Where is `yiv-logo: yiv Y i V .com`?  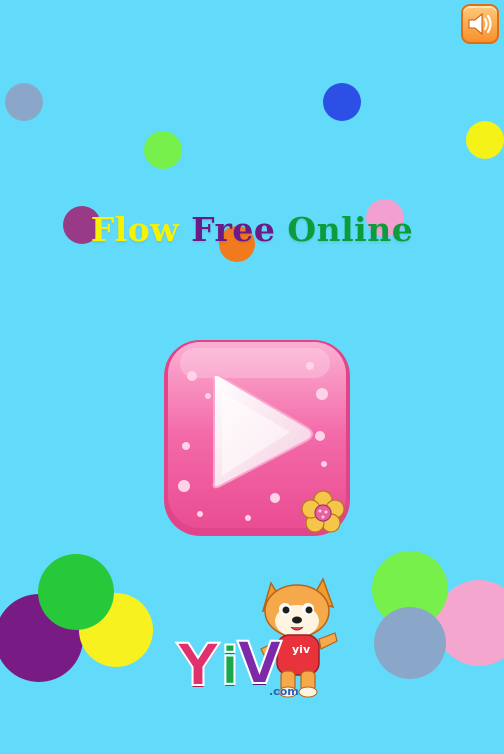 yiv-logo: yiv Y i V .com is located at coordinates (257, 640).